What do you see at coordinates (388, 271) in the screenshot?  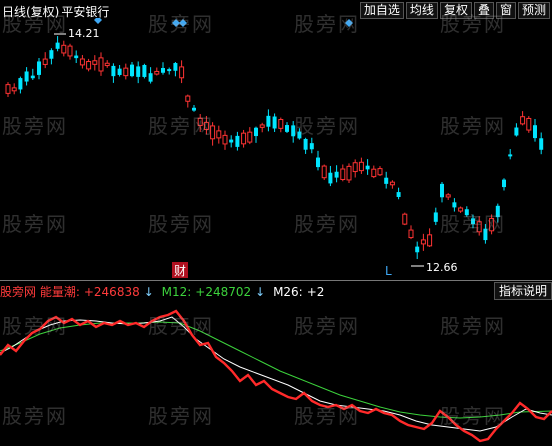 I see `low-marker-letter: L` at bounding box center [388, 271].